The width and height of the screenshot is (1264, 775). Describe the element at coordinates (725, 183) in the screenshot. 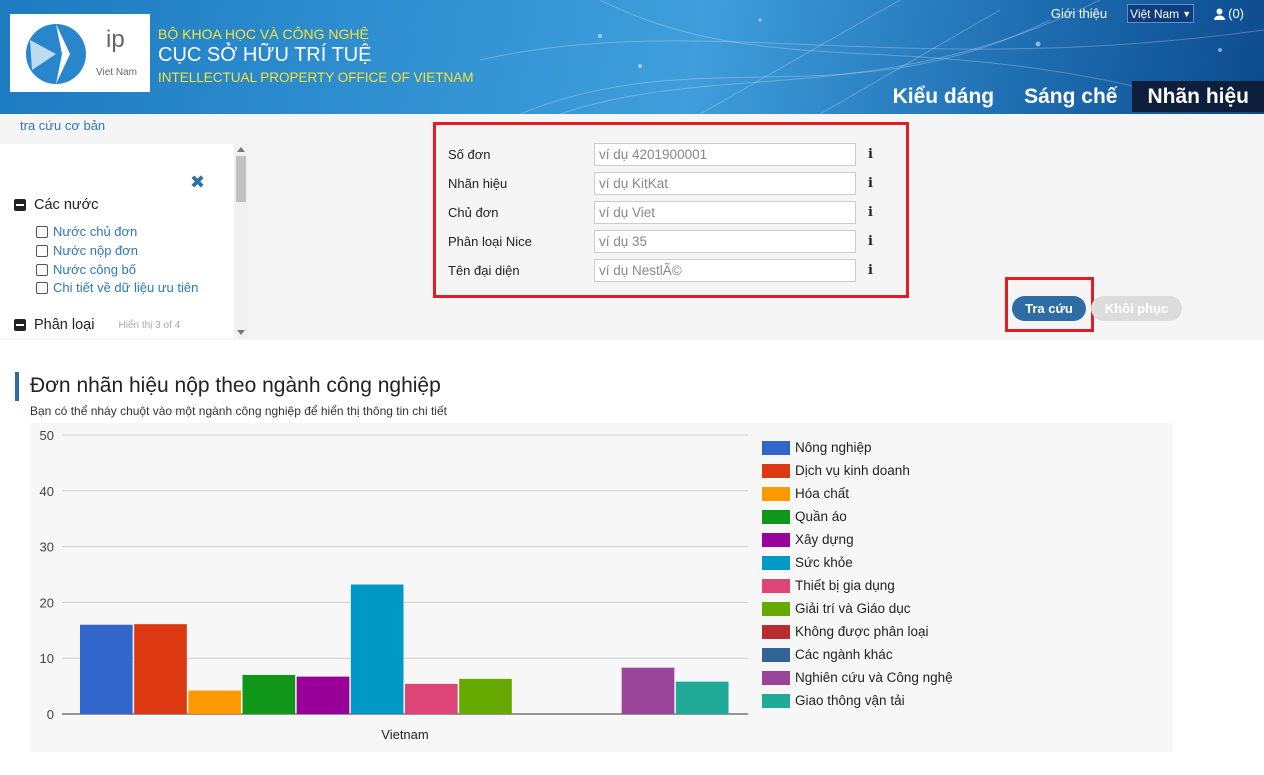

I see `trademark-input: ví dụ KitKat` at that location.